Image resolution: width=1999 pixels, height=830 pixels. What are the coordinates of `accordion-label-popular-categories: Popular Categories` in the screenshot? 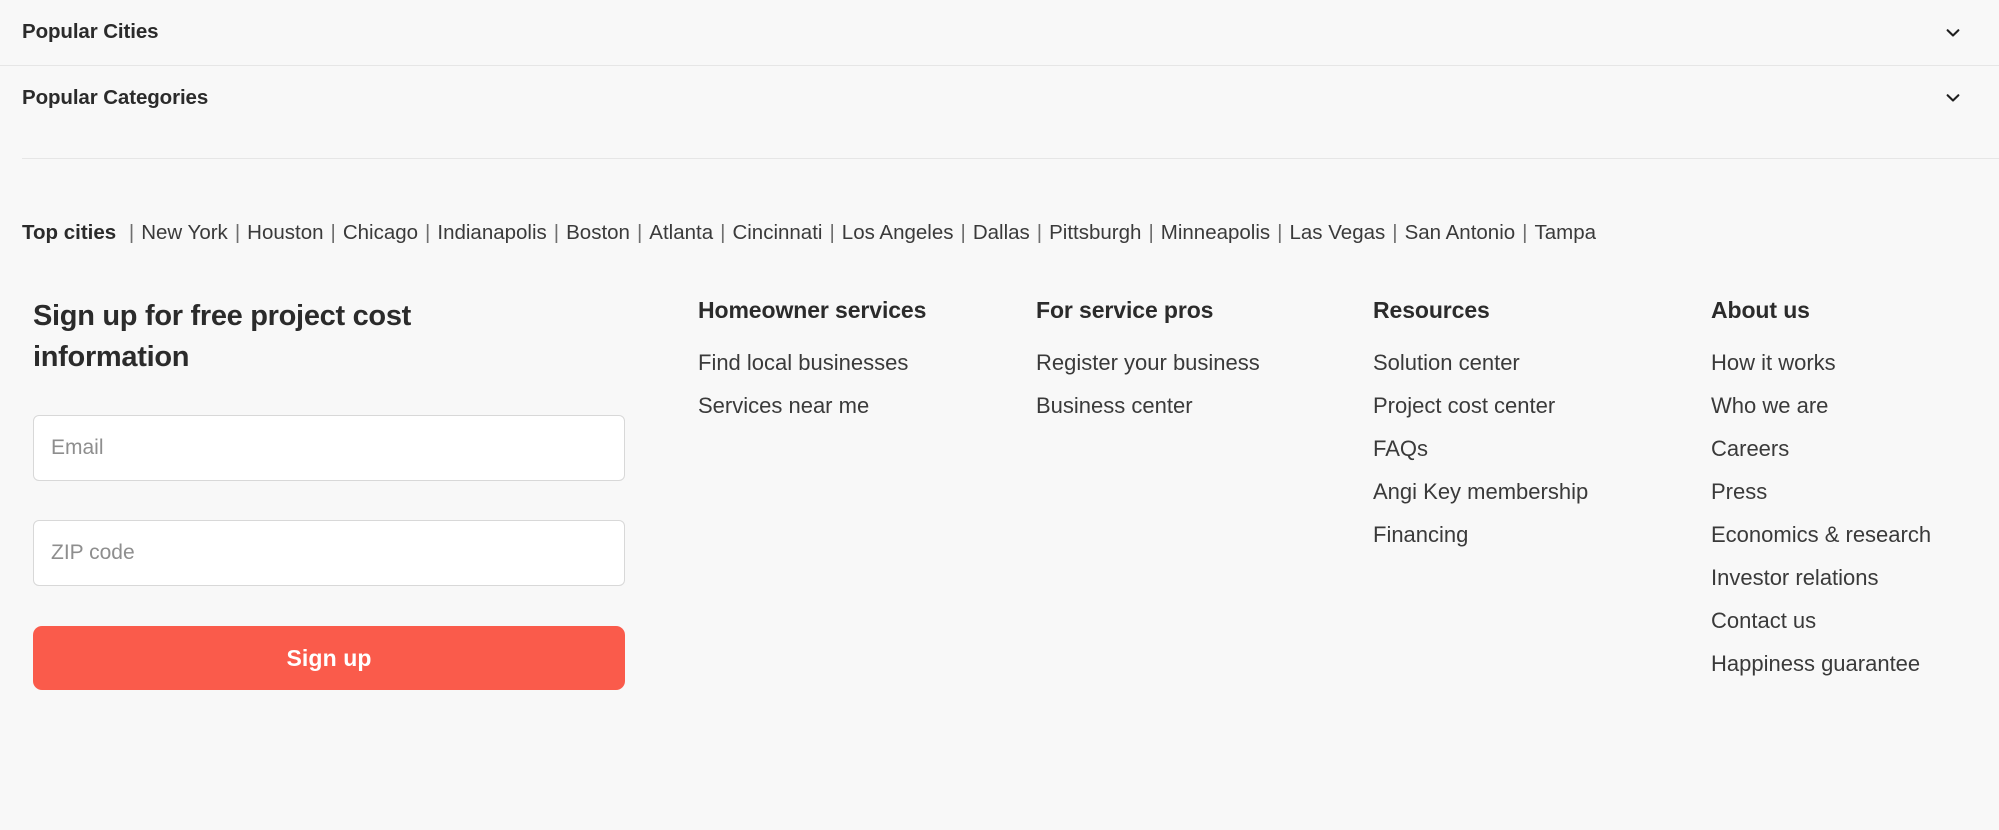 It's located at (115, 97).